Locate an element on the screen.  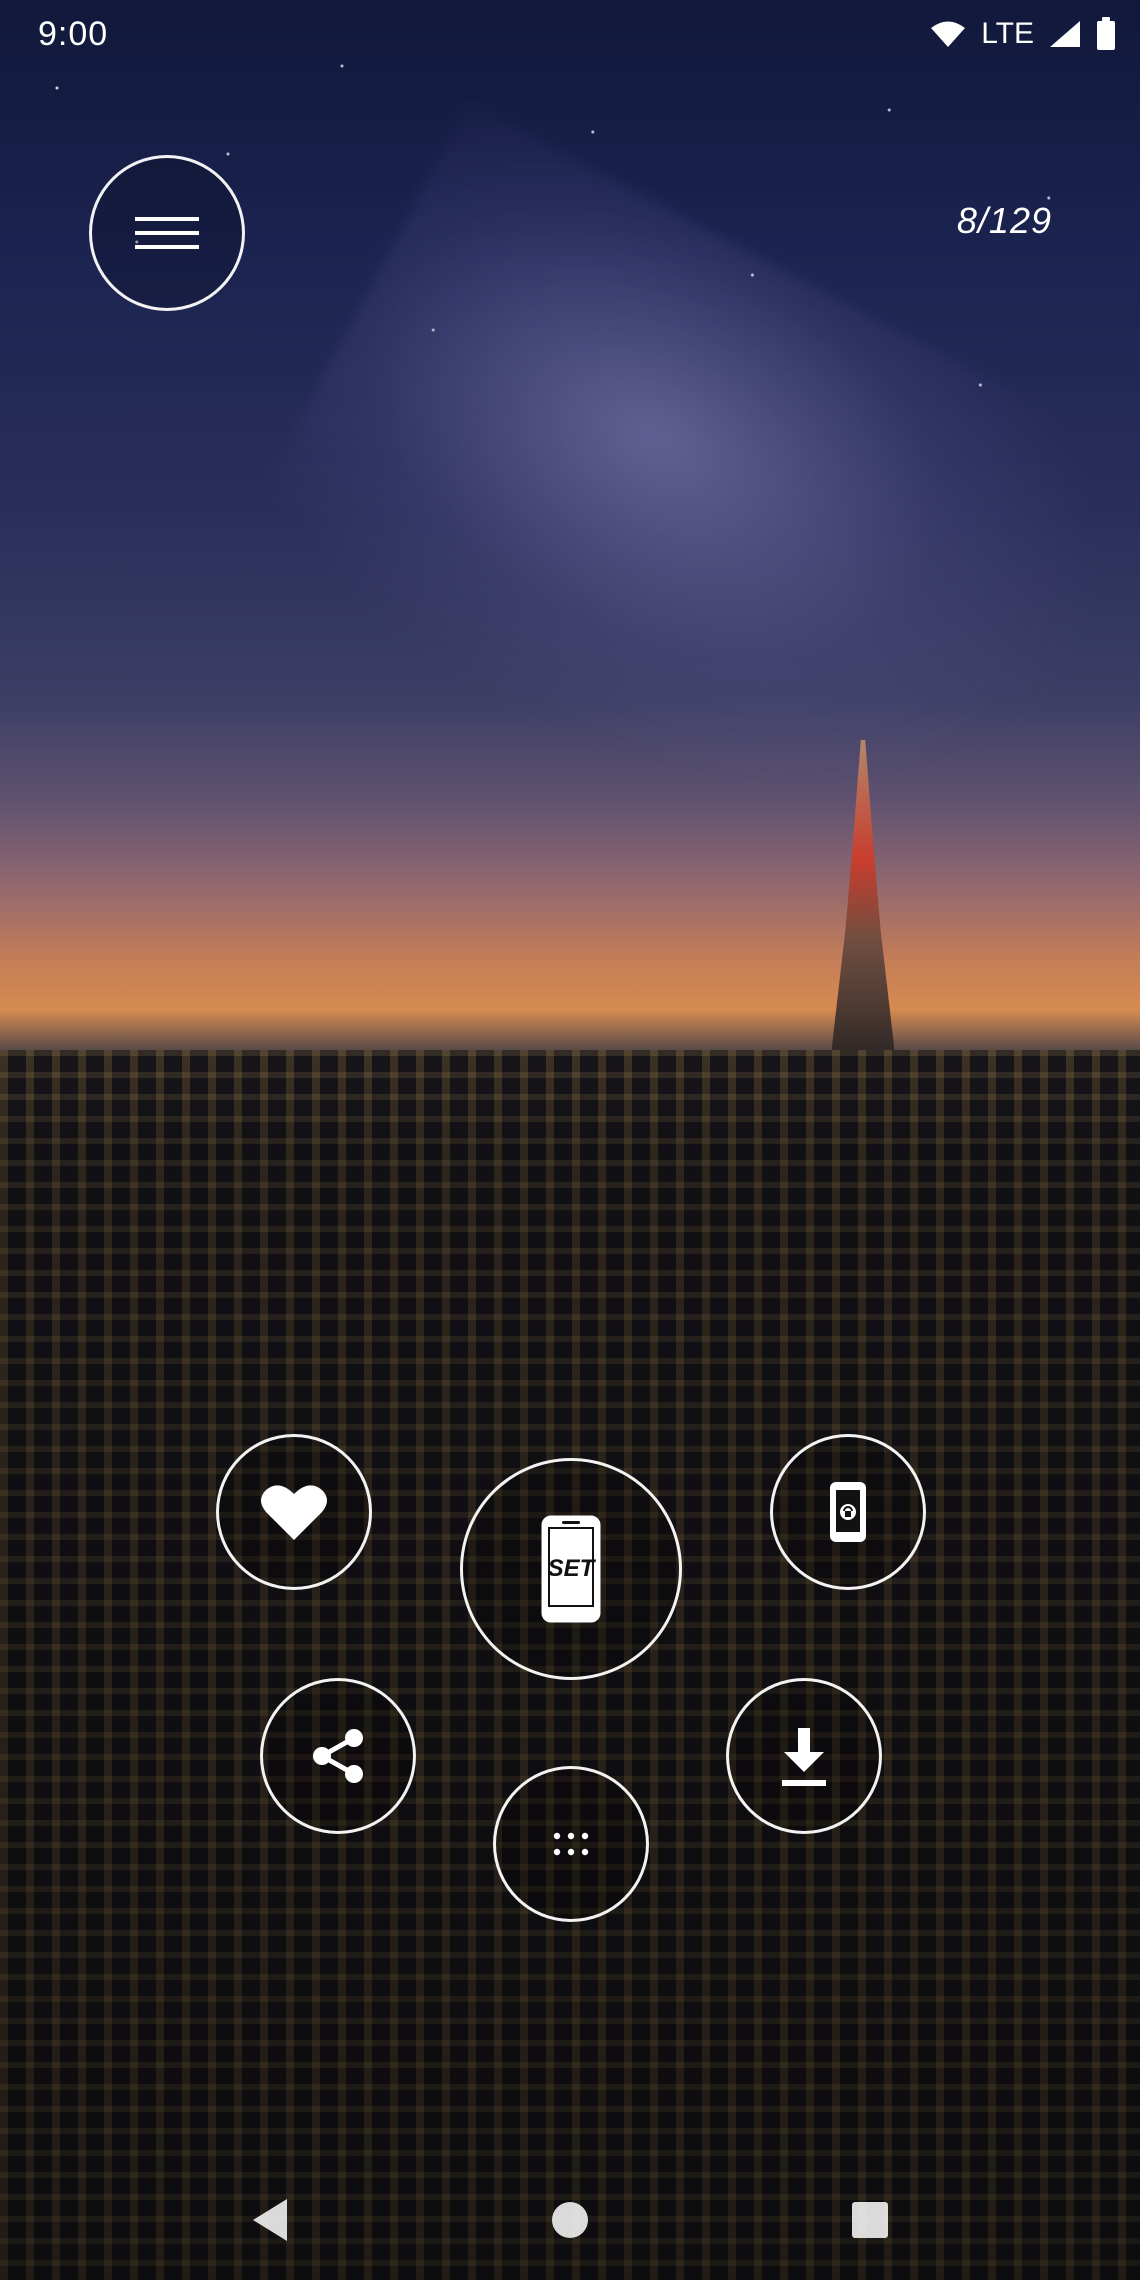
status-time: 9:00 is located at coordinates (73, 34).